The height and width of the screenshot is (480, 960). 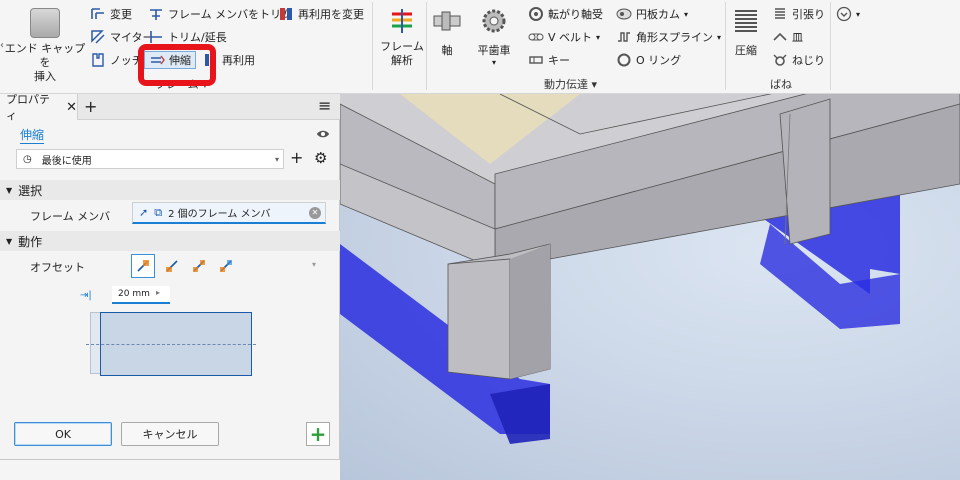 What do you see at coordinates (170, 241) in the screenshot?
I see `section-action: ▼ 動作` at bounding box center [170, 241].